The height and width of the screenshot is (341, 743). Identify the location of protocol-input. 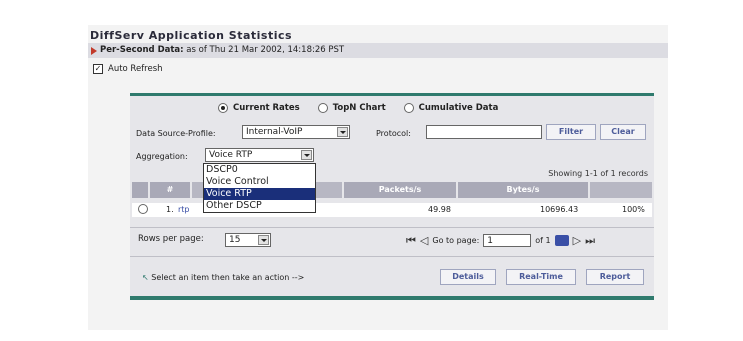
(484, 132).